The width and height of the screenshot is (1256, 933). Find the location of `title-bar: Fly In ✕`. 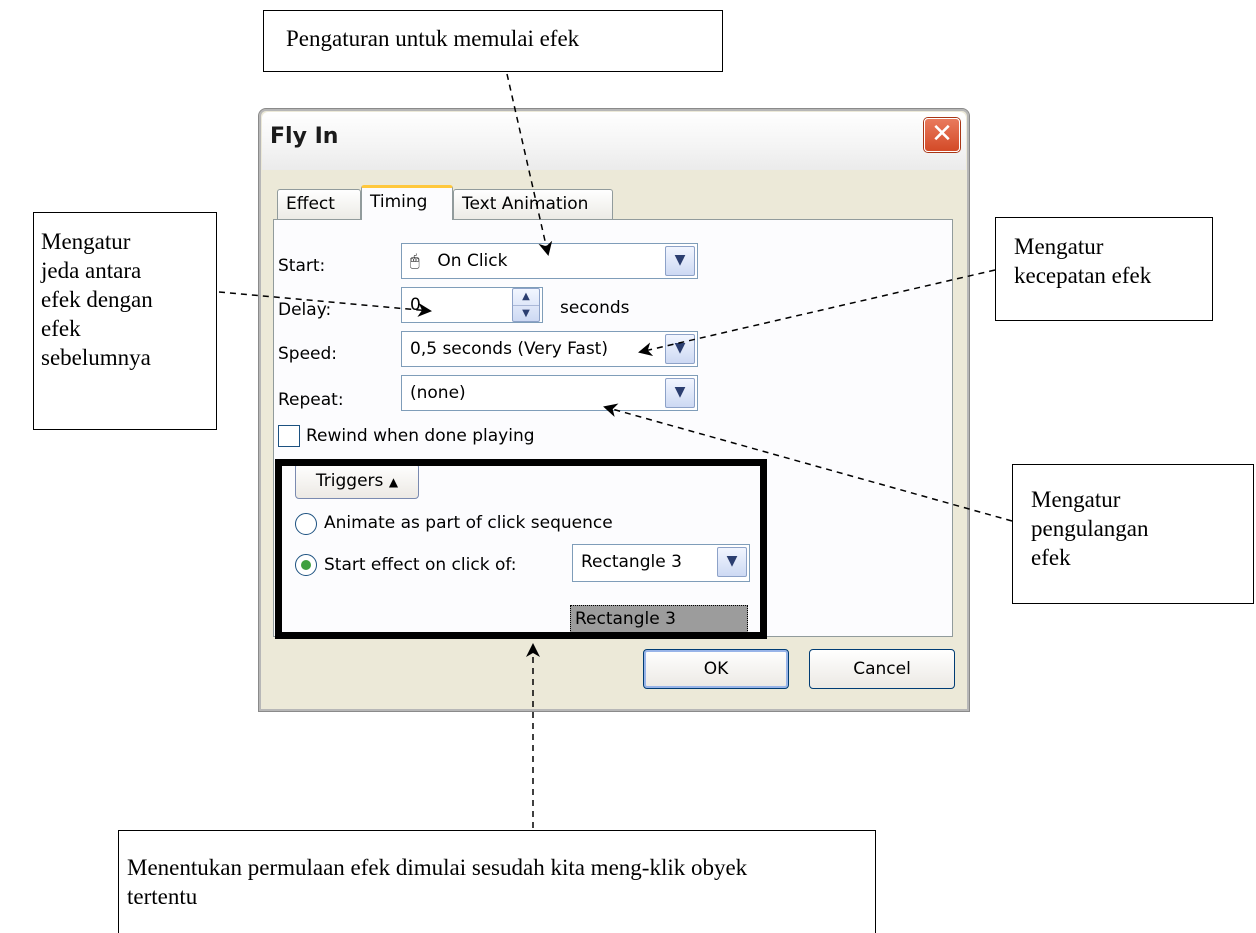

title-bar: Fly In ✕ is located at coordinates (614, 141).